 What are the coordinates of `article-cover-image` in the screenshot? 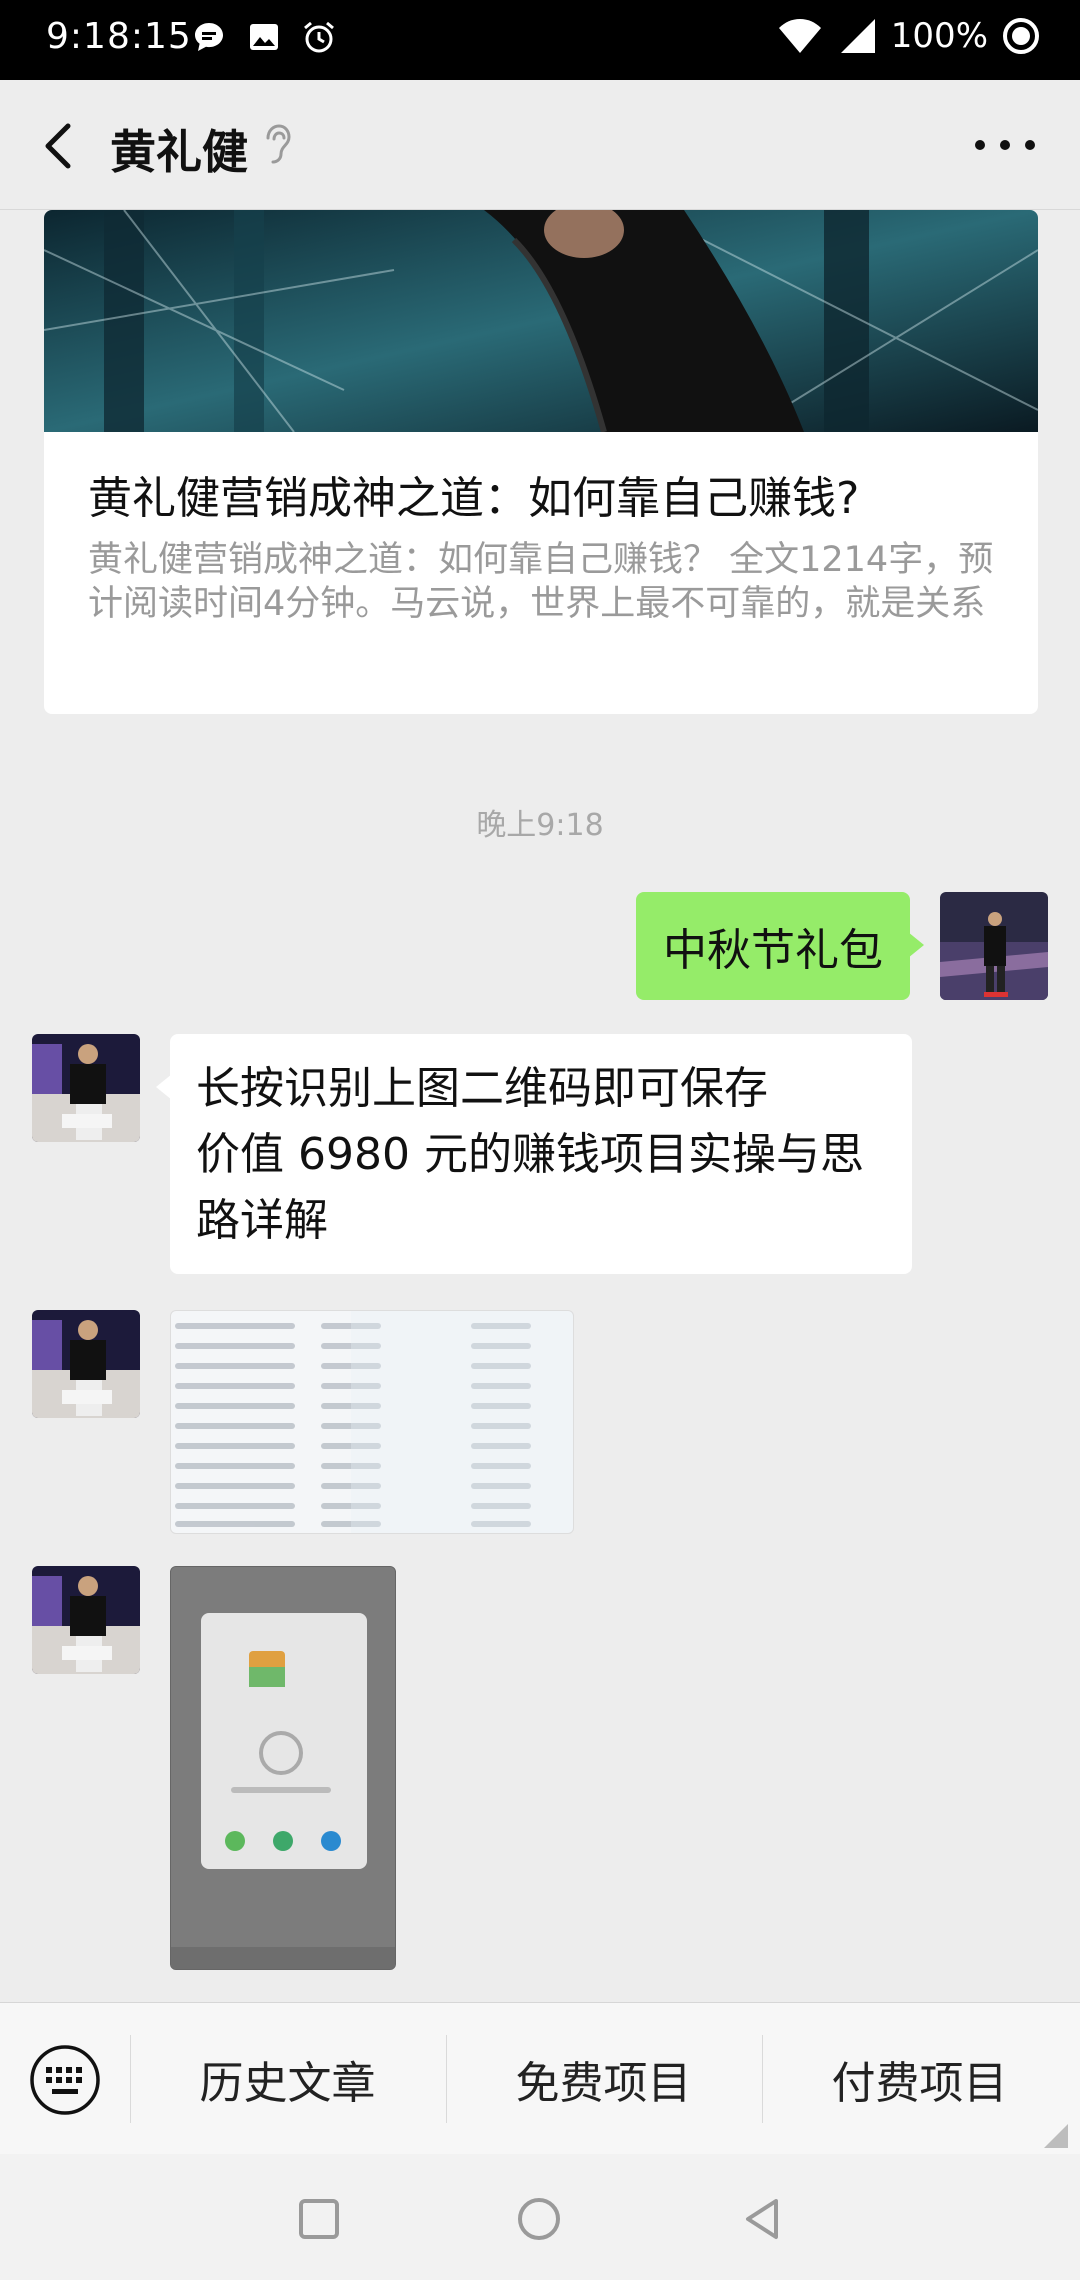 It's located at (541, 321).